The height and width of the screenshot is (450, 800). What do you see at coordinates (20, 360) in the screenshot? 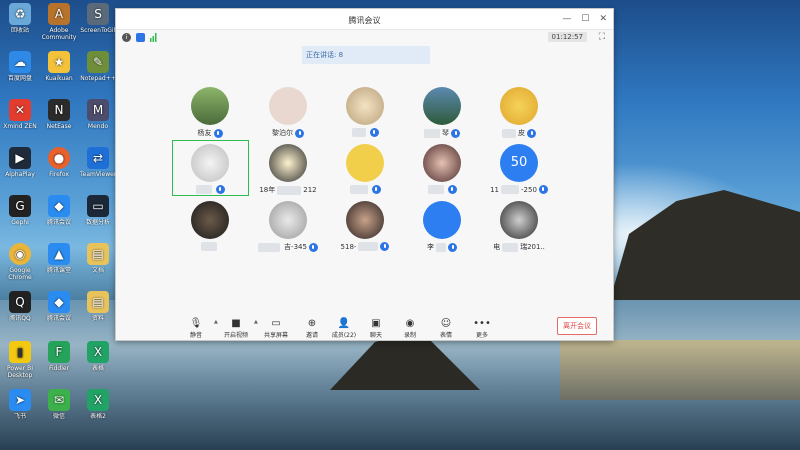
I see `desktop-icon-powerbi: ▮ Power BI Desktop` at bounding box center [20, 360].